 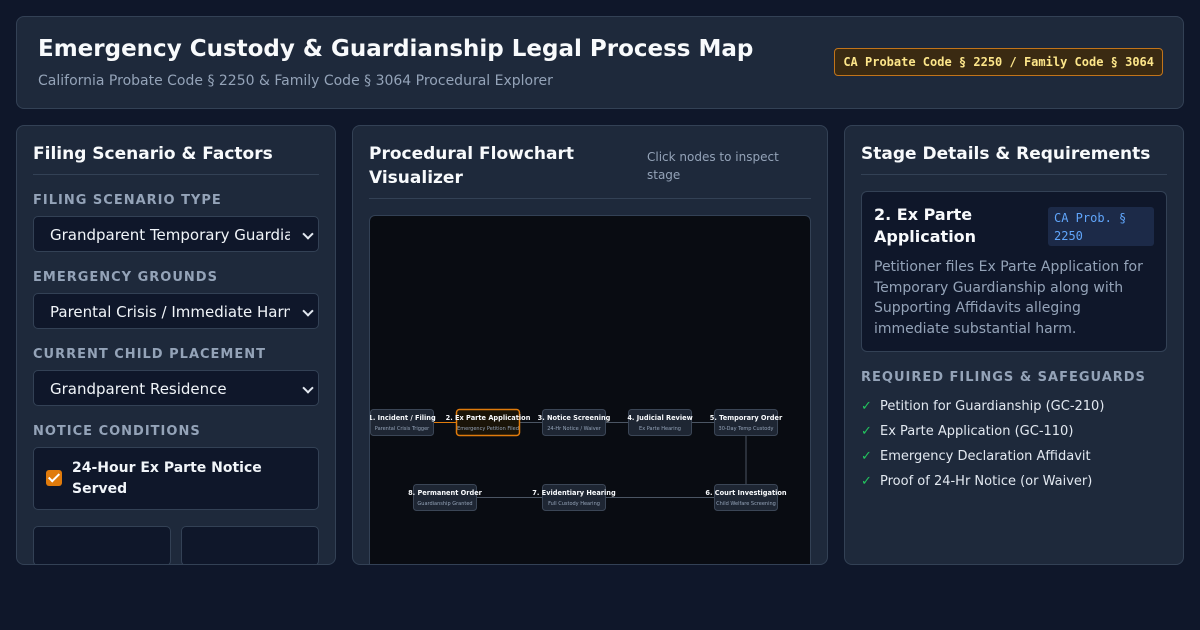 What do you see at coordinates (574, 429) in the screenshot?
I see `flow-node-subtitle: 24-Hr Notice / Waiver` at bounding box center [574, 429].